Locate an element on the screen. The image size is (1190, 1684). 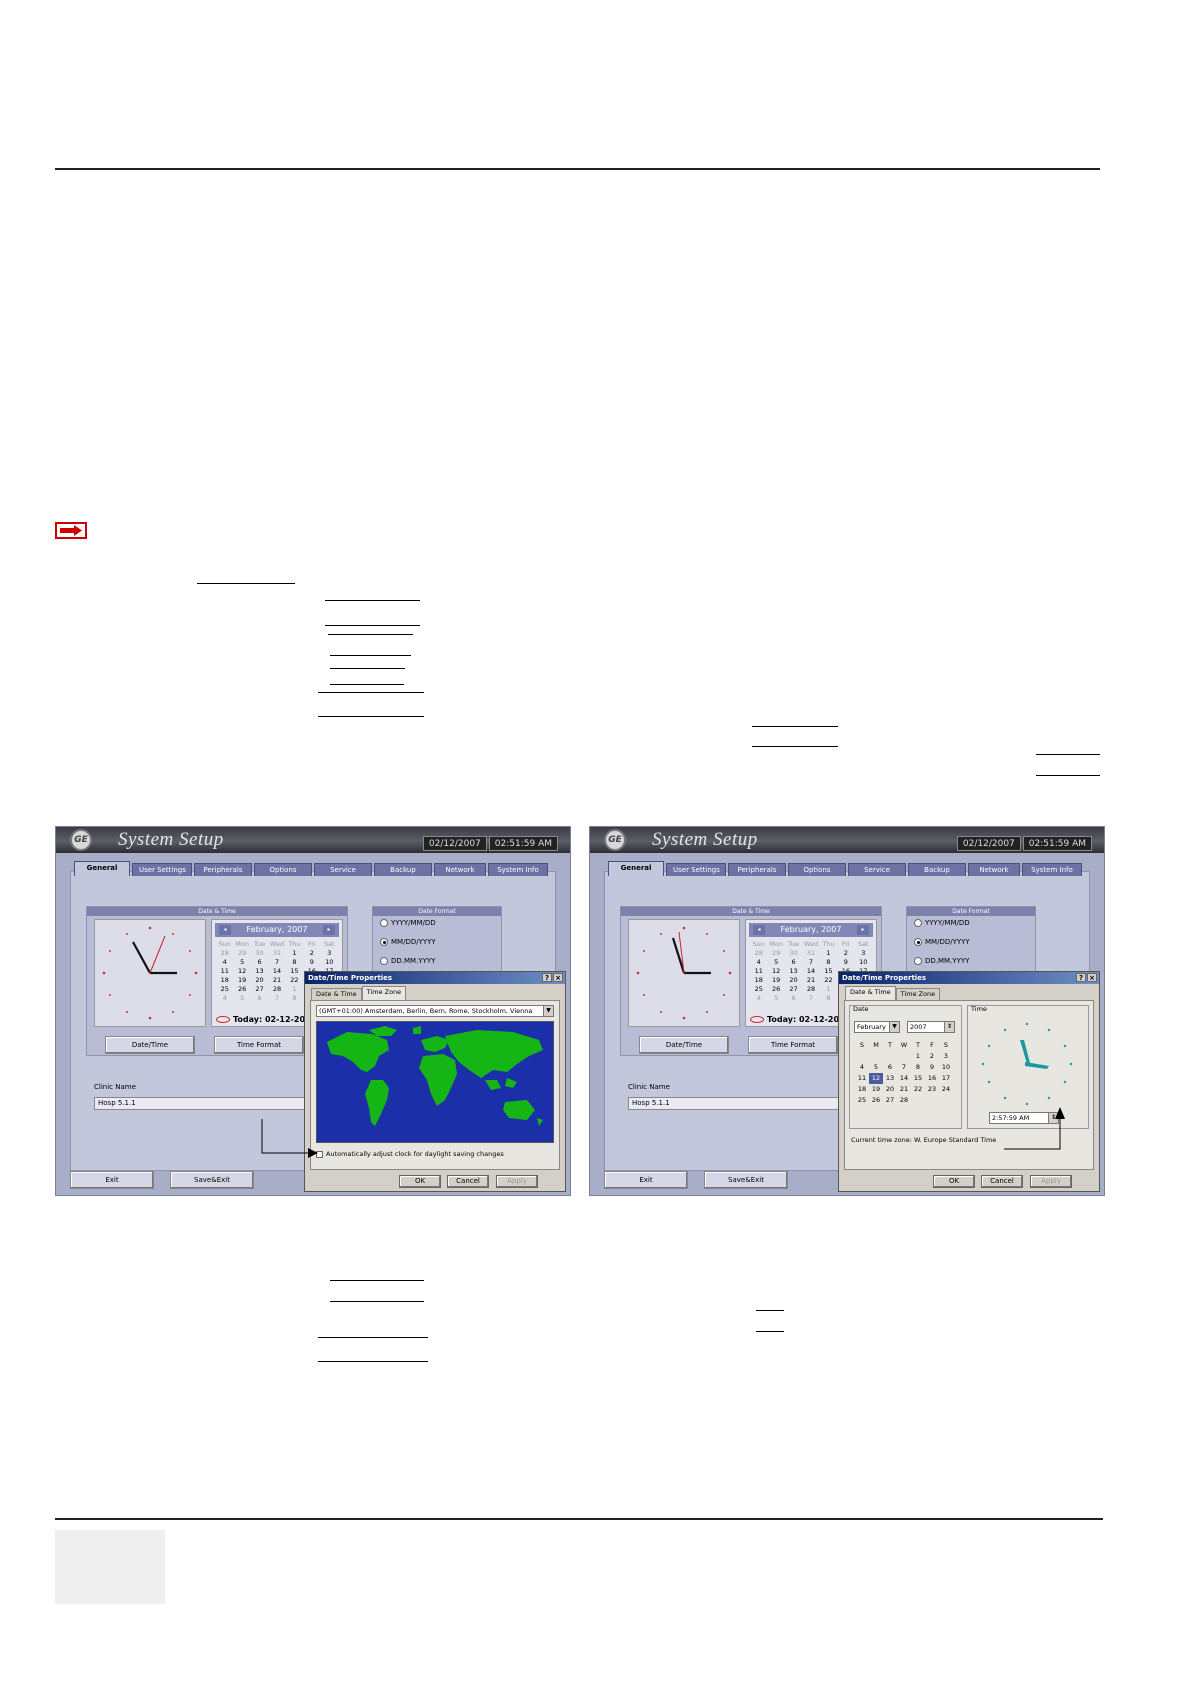
footer-page-box is located at coordinates (110, 1567).